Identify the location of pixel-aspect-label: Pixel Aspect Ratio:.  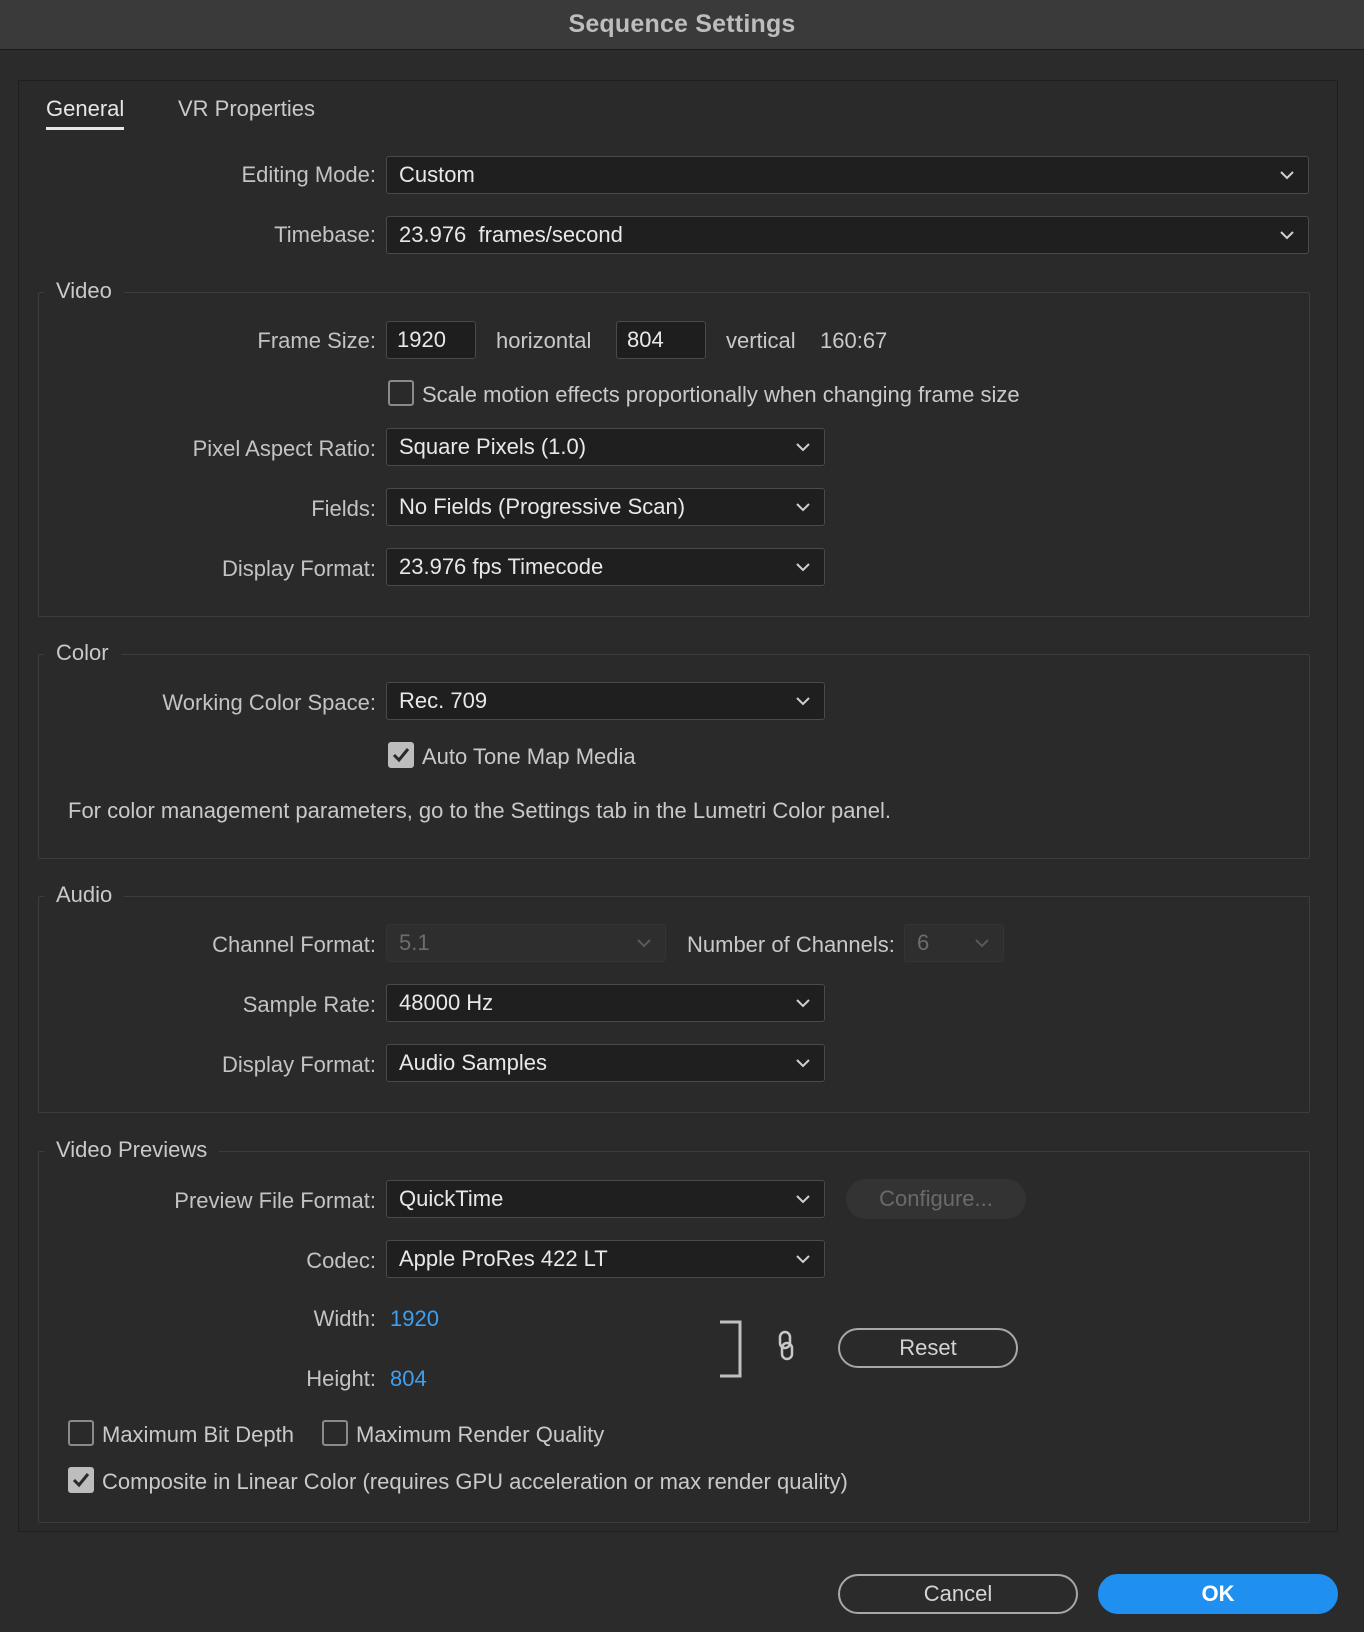
(284, 448).